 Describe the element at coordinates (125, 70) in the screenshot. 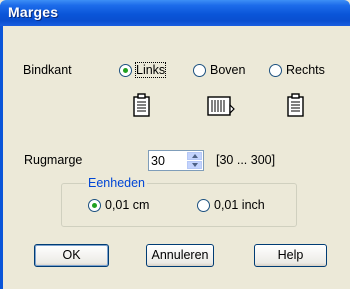

I see `radio-links` at that location.